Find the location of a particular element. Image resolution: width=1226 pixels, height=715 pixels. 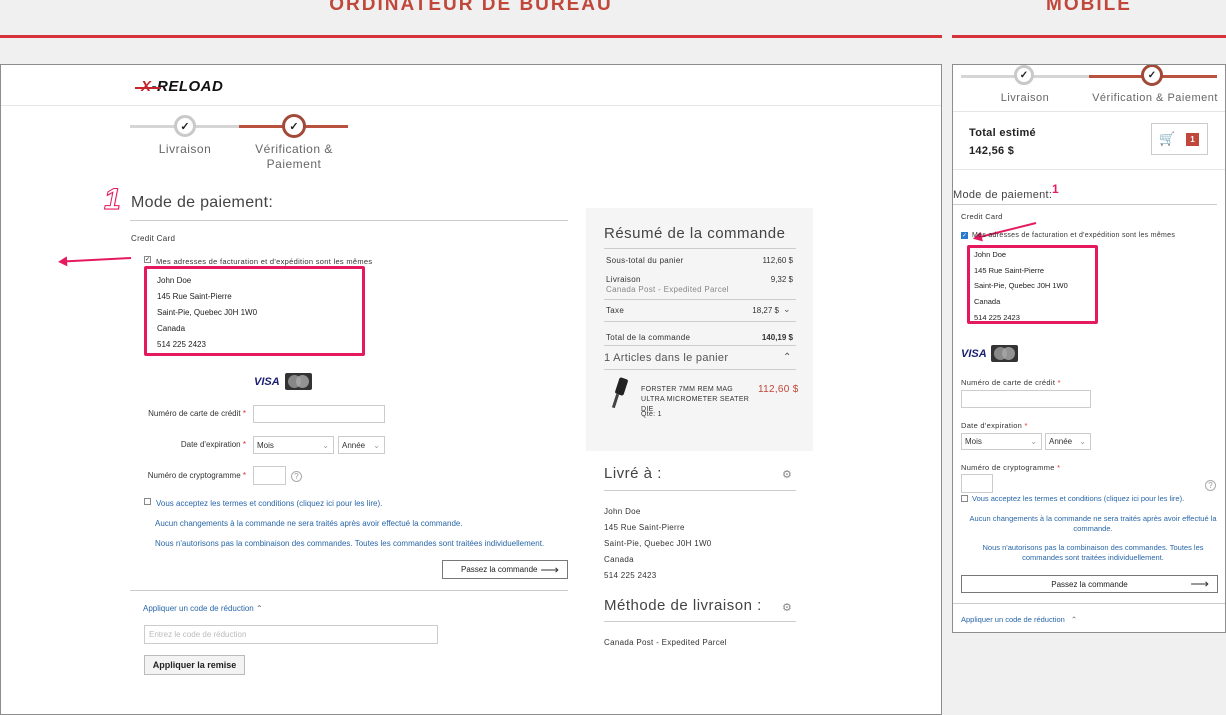

desktop-heading-rule is located at coordinates (471, 36).